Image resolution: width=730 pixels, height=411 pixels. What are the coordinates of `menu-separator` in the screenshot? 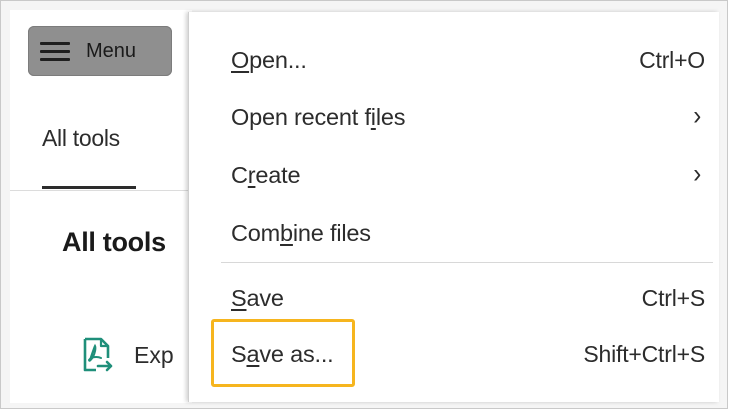 It's located at (467, 262).